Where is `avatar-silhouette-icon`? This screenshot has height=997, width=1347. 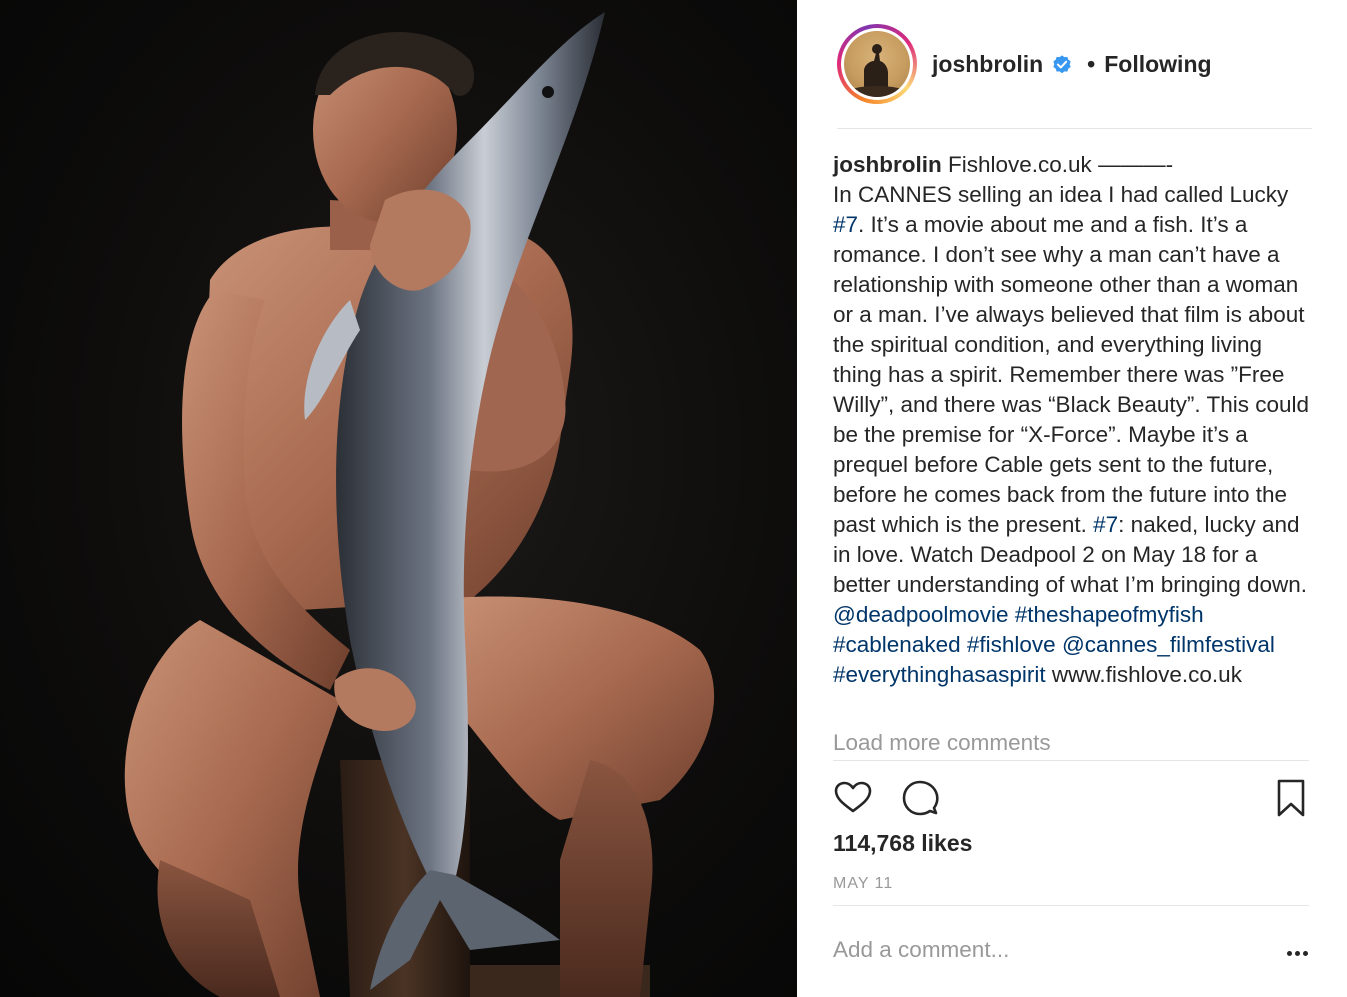 avatar-silhouette-icon is located at coordinates (877, 70).